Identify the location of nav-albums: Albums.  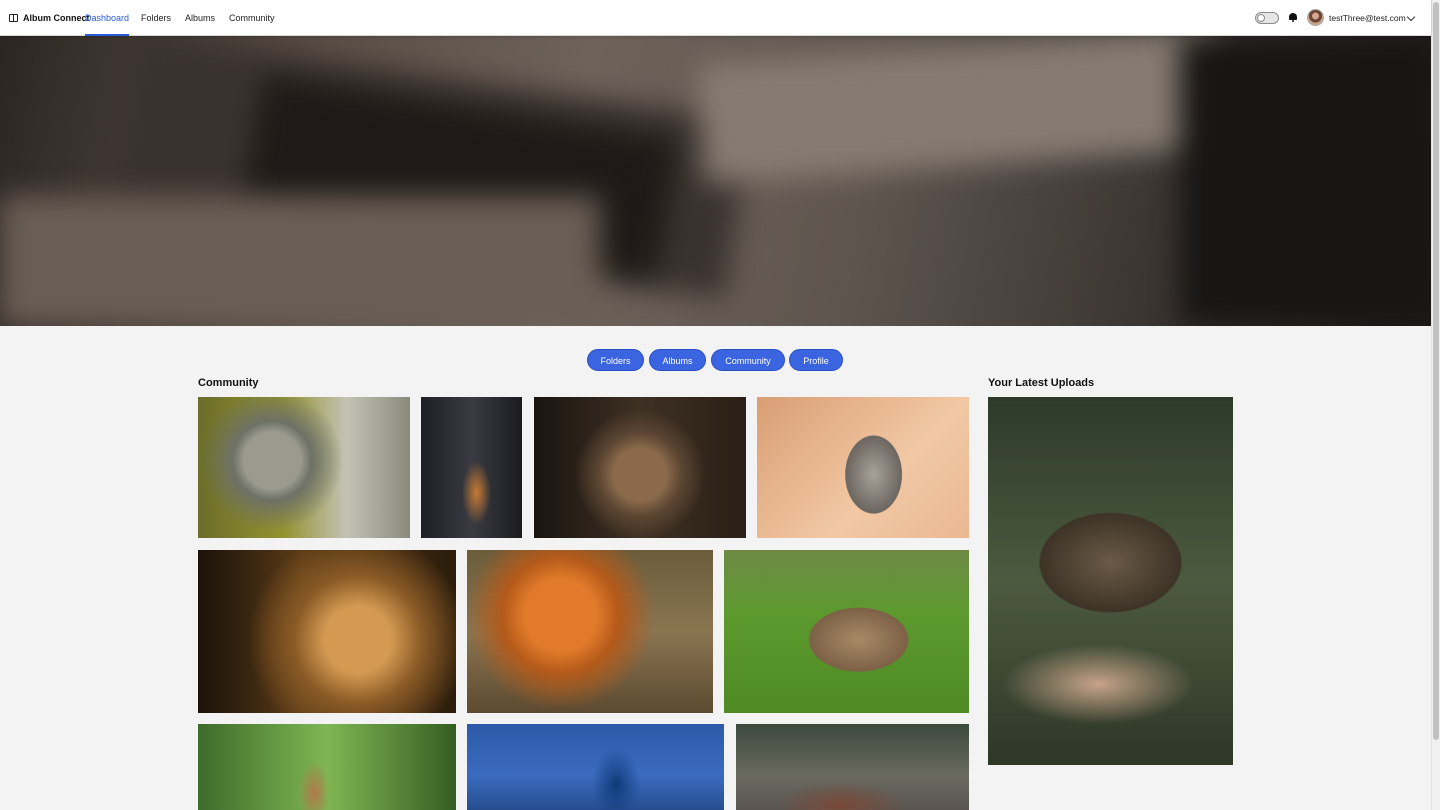
(200, 18).